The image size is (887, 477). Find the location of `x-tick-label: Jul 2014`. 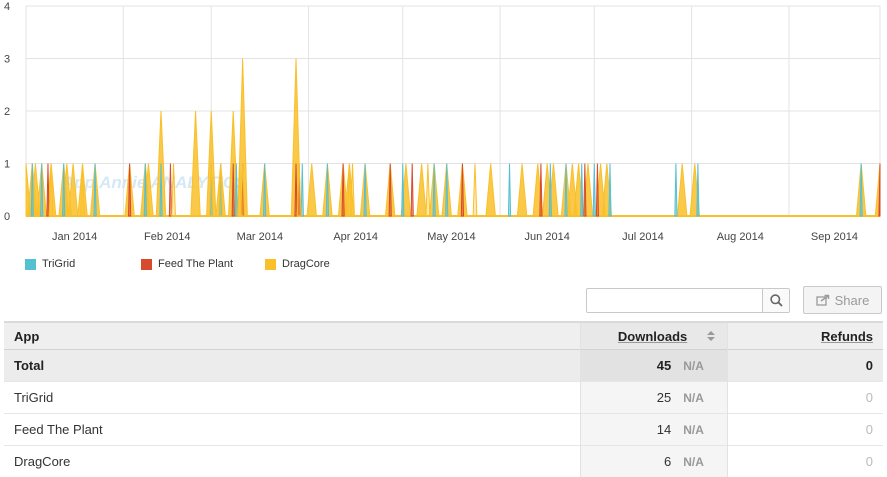

x-tick-label: Jul 2014 is located at coordinates (643, 237).